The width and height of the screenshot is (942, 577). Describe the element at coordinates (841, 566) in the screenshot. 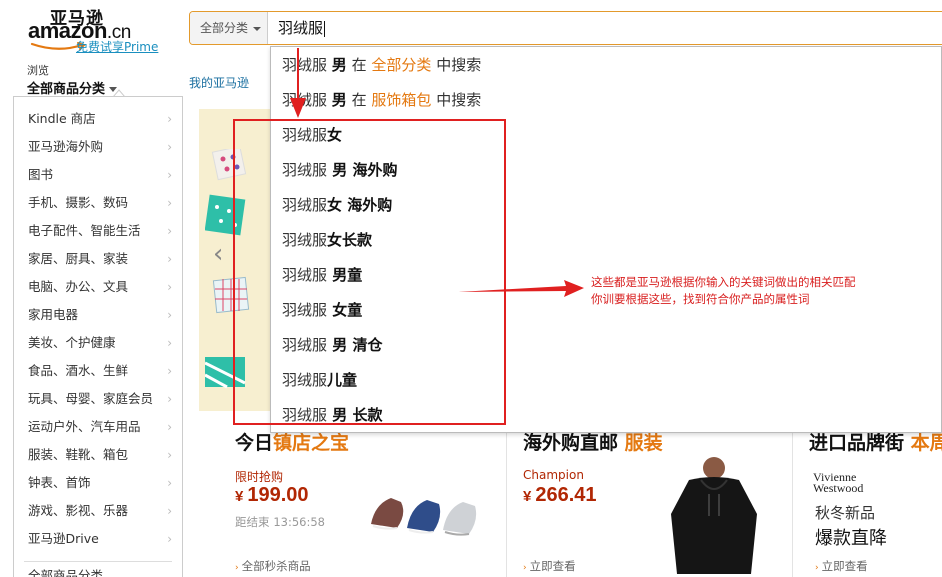

I see `import-view-link: › 立即查看` at that location.